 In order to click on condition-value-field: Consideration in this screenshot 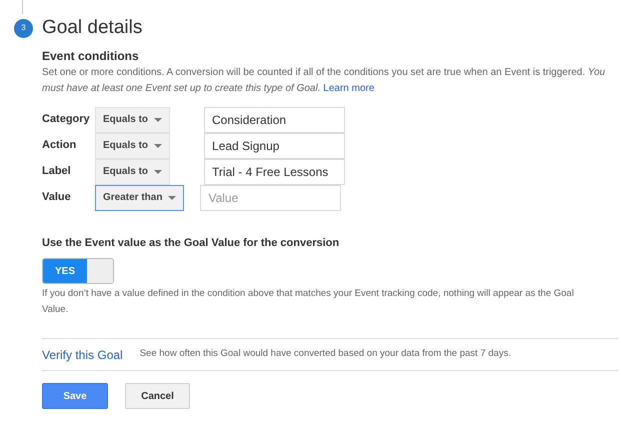, I will do `click(275, 119)`.